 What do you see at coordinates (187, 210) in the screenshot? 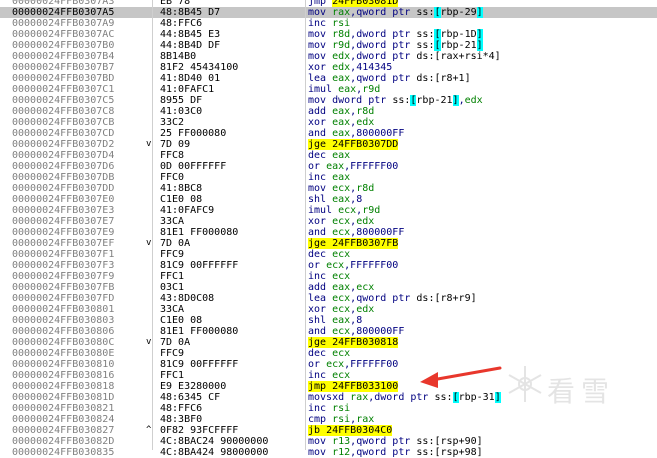
I see `opcode-bytes: 41:0FAFC9` at bounding box center [187, 210].